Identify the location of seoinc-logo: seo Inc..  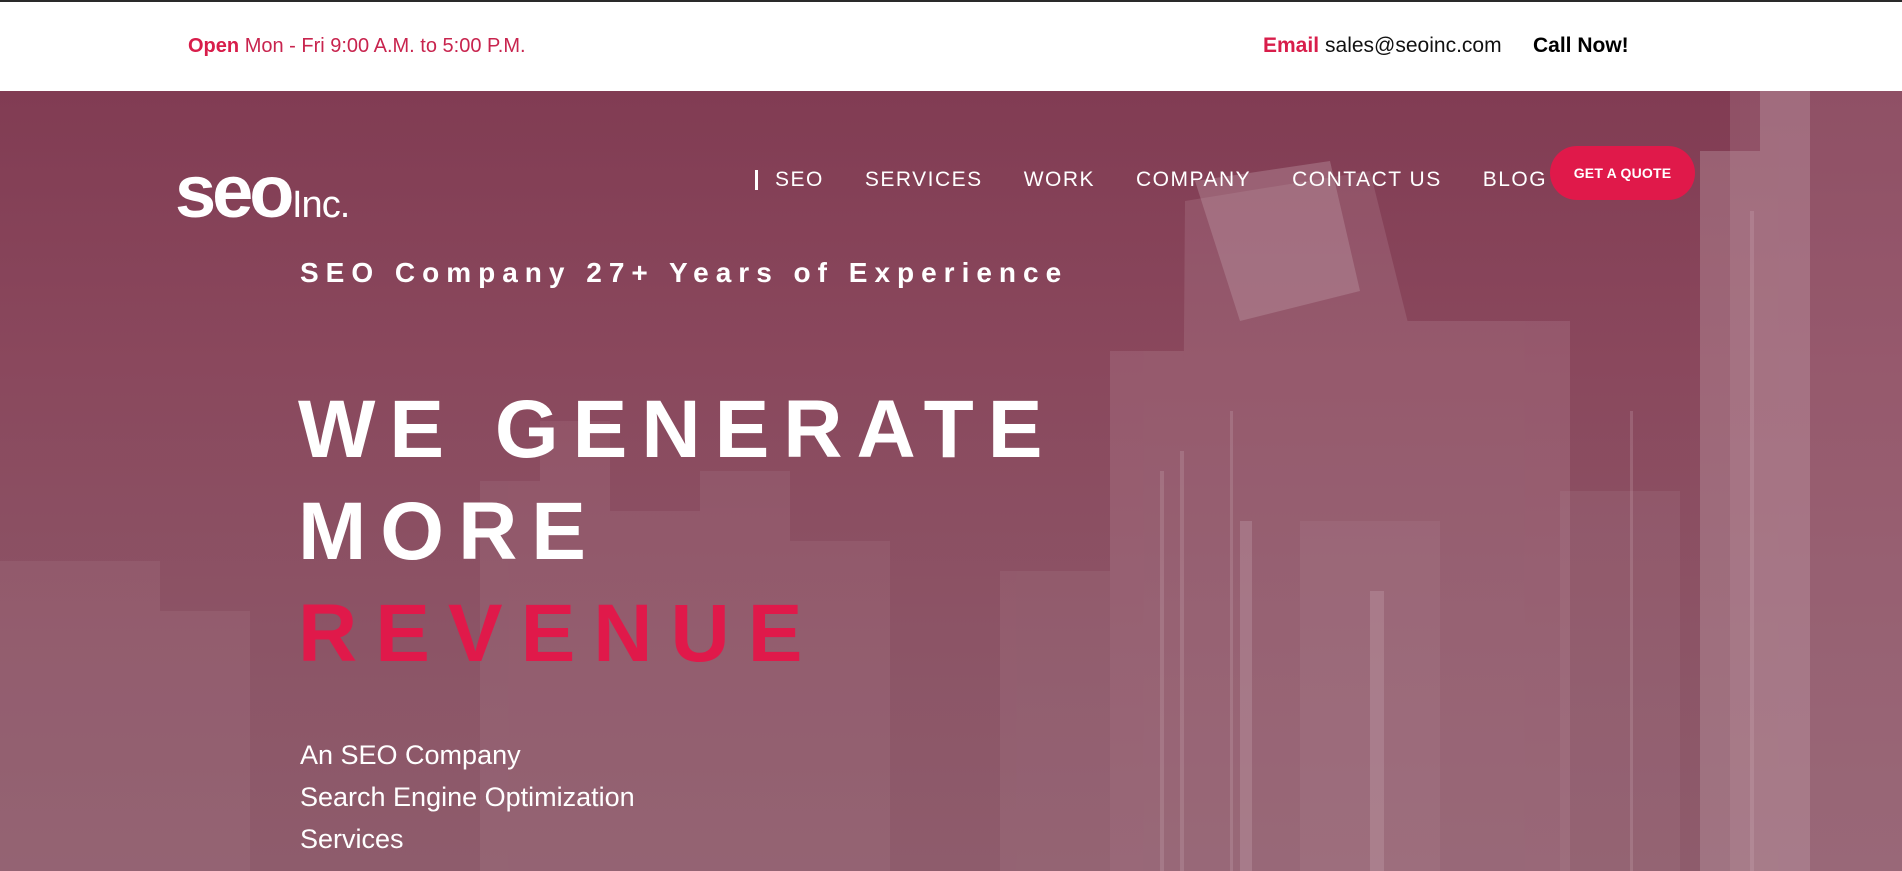
(275, 191).